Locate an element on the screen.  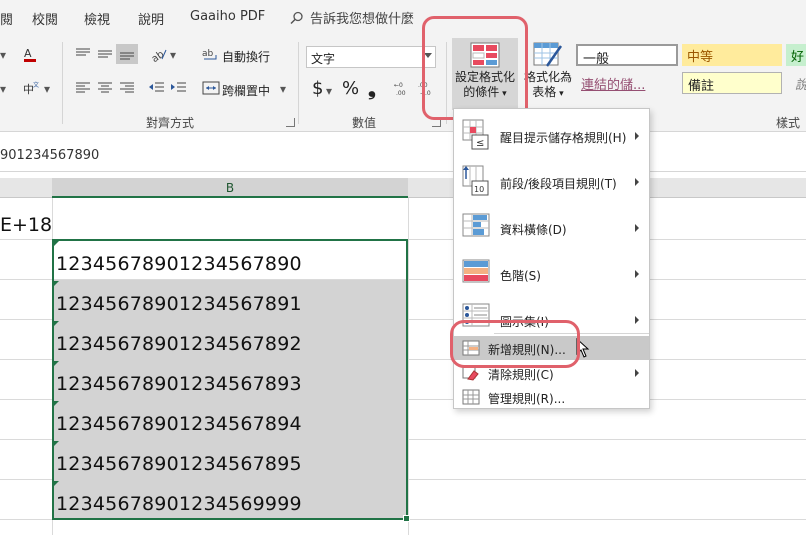
dropdown-partial: ▾ is located at coordinates (3, 89).